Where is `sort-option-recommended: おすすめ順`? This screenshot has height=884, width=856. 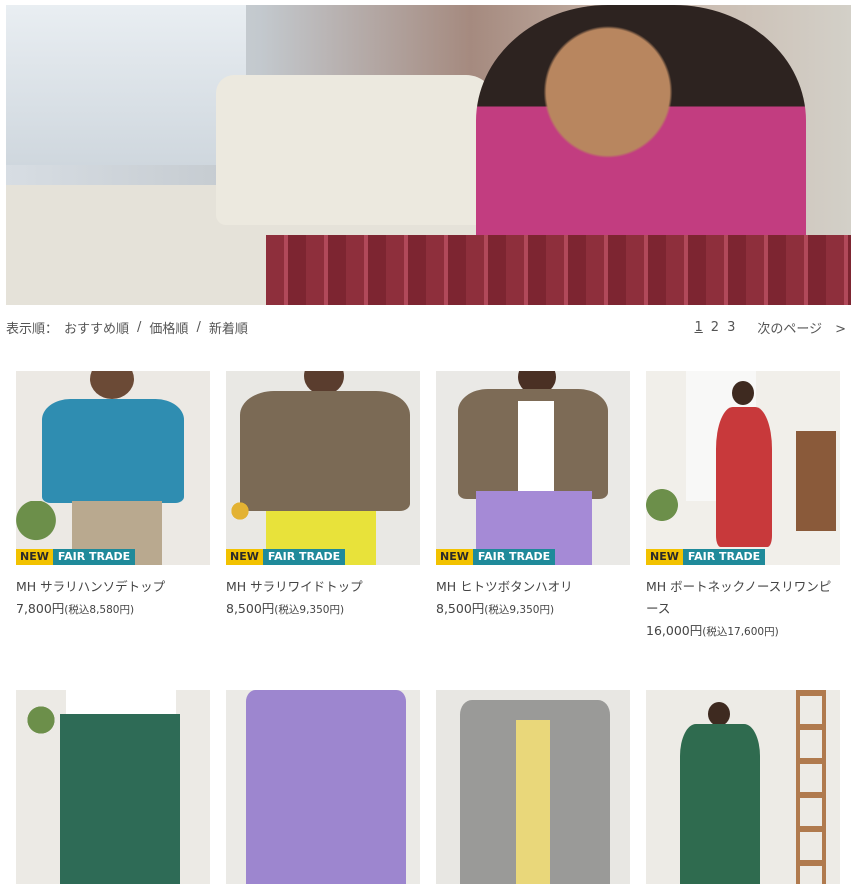 sort-option-recommended: おすすめ順 is located at coordinates (96, 327).